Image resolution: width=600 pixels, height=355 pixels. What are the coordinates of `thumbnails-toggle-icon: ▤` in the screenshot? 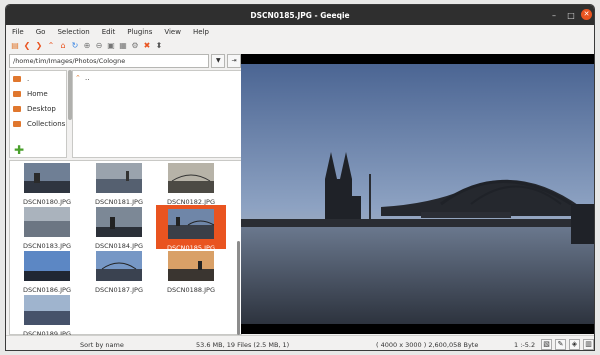 It's located at (15, 46).